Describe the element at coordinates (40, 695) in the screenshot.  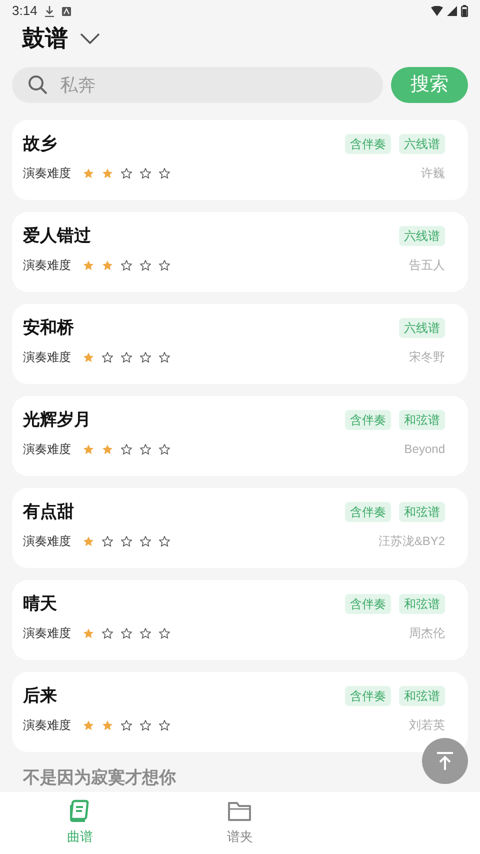
I see `song-title: 后来` at that location.